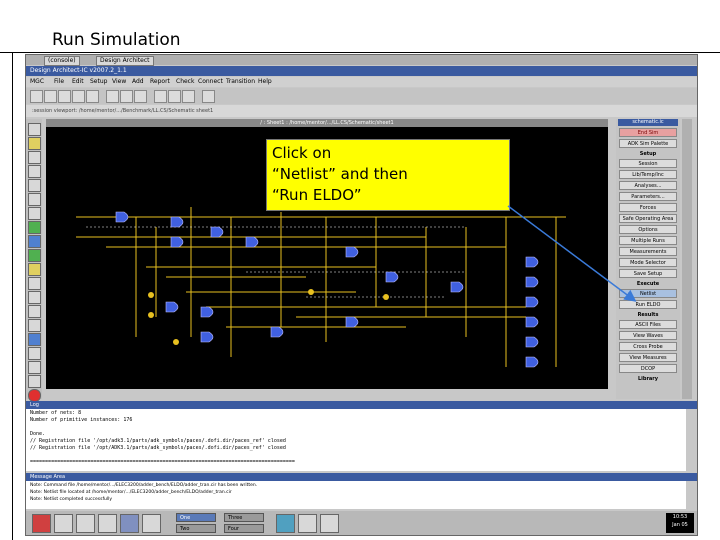  I want to click on mail-icon, so click(307, 523).